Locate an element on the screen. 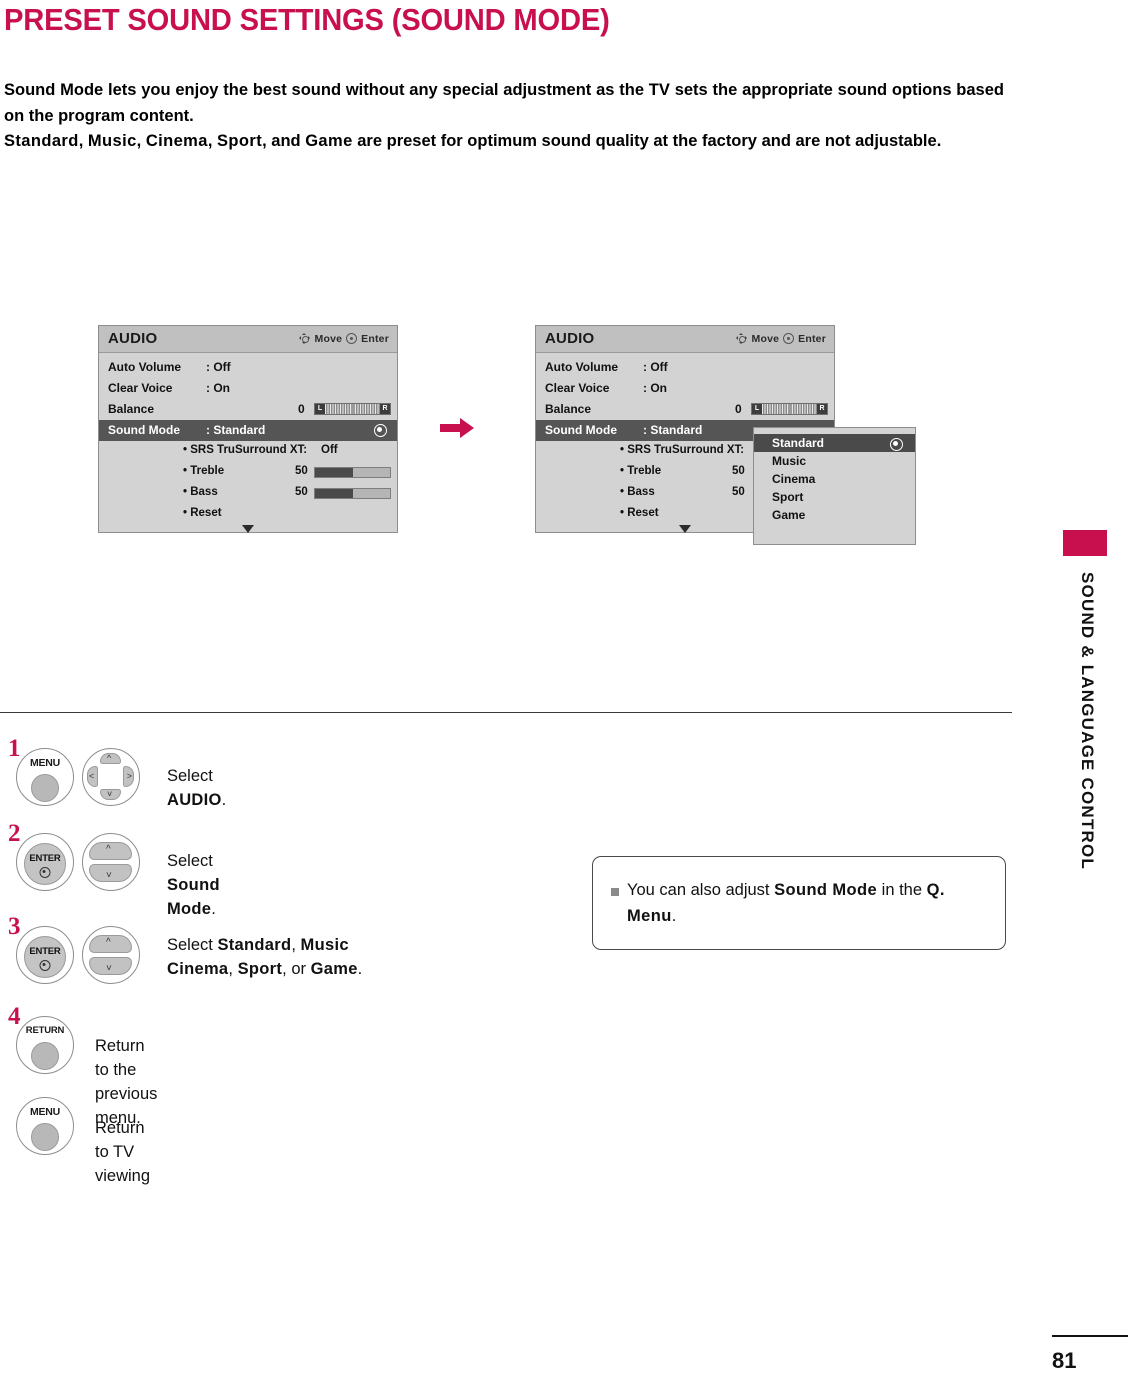  balance-slider: L R is located at coordinates (352, 409).